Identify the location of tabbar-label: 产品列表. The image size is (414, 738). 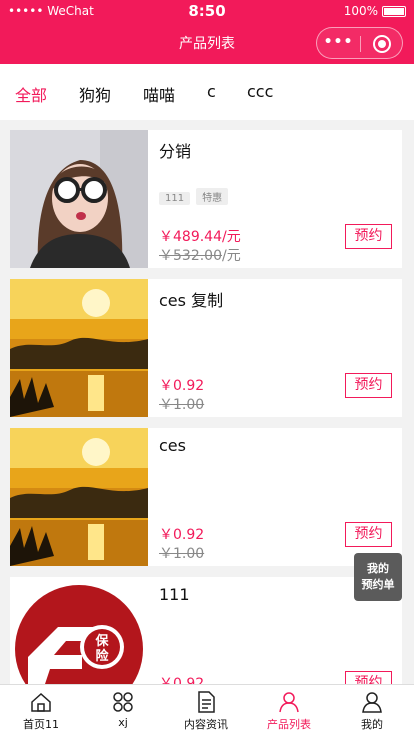
(289, 724).